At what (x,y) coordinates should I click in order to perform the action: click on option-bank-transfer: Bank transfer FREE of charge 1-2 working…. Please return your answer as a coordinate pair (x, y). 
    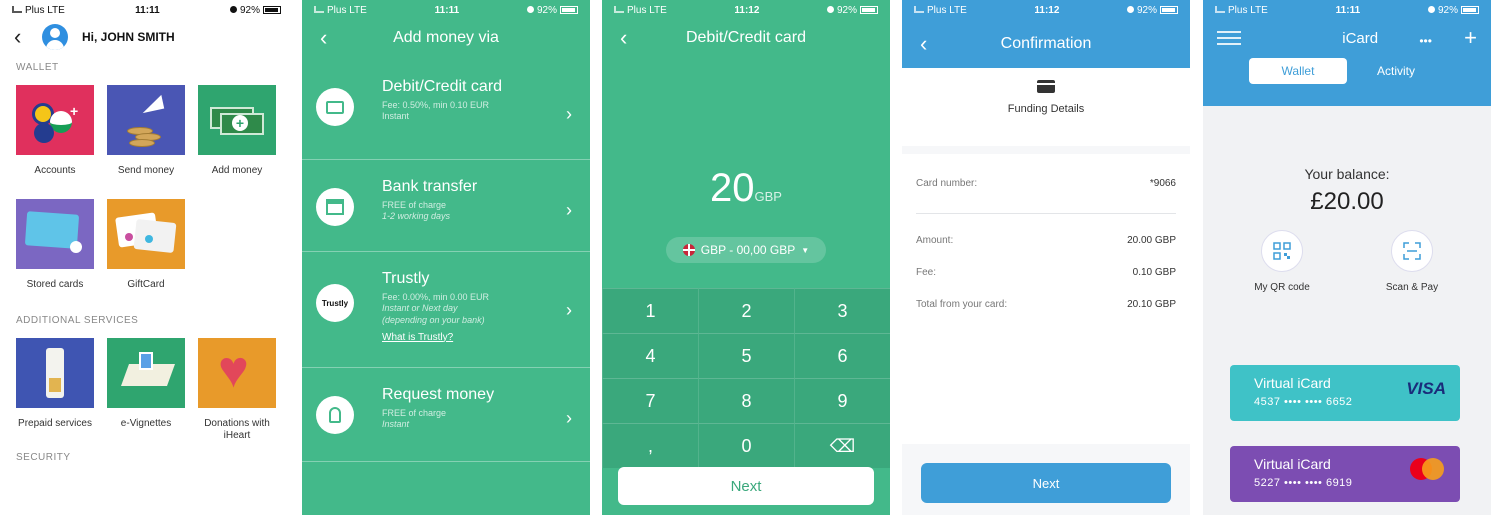
    Looking at the image, I should click on (446, 206).